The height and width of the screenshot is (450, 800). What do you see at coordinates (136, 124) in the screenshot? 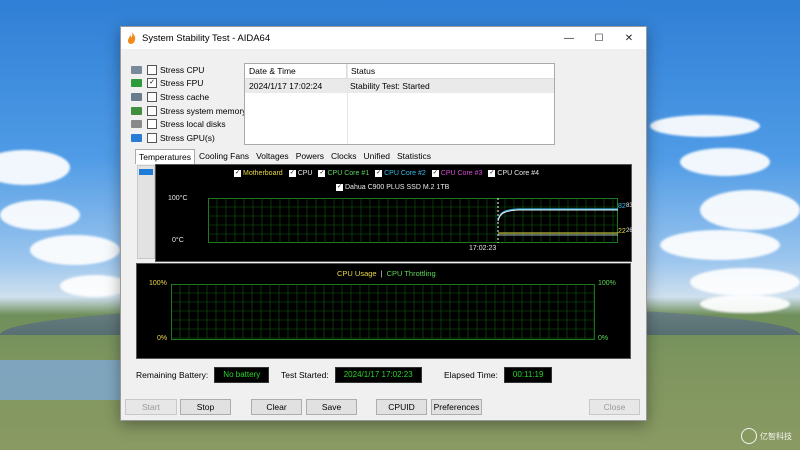
I see `disk-icon` at bounding box center [136, 124].